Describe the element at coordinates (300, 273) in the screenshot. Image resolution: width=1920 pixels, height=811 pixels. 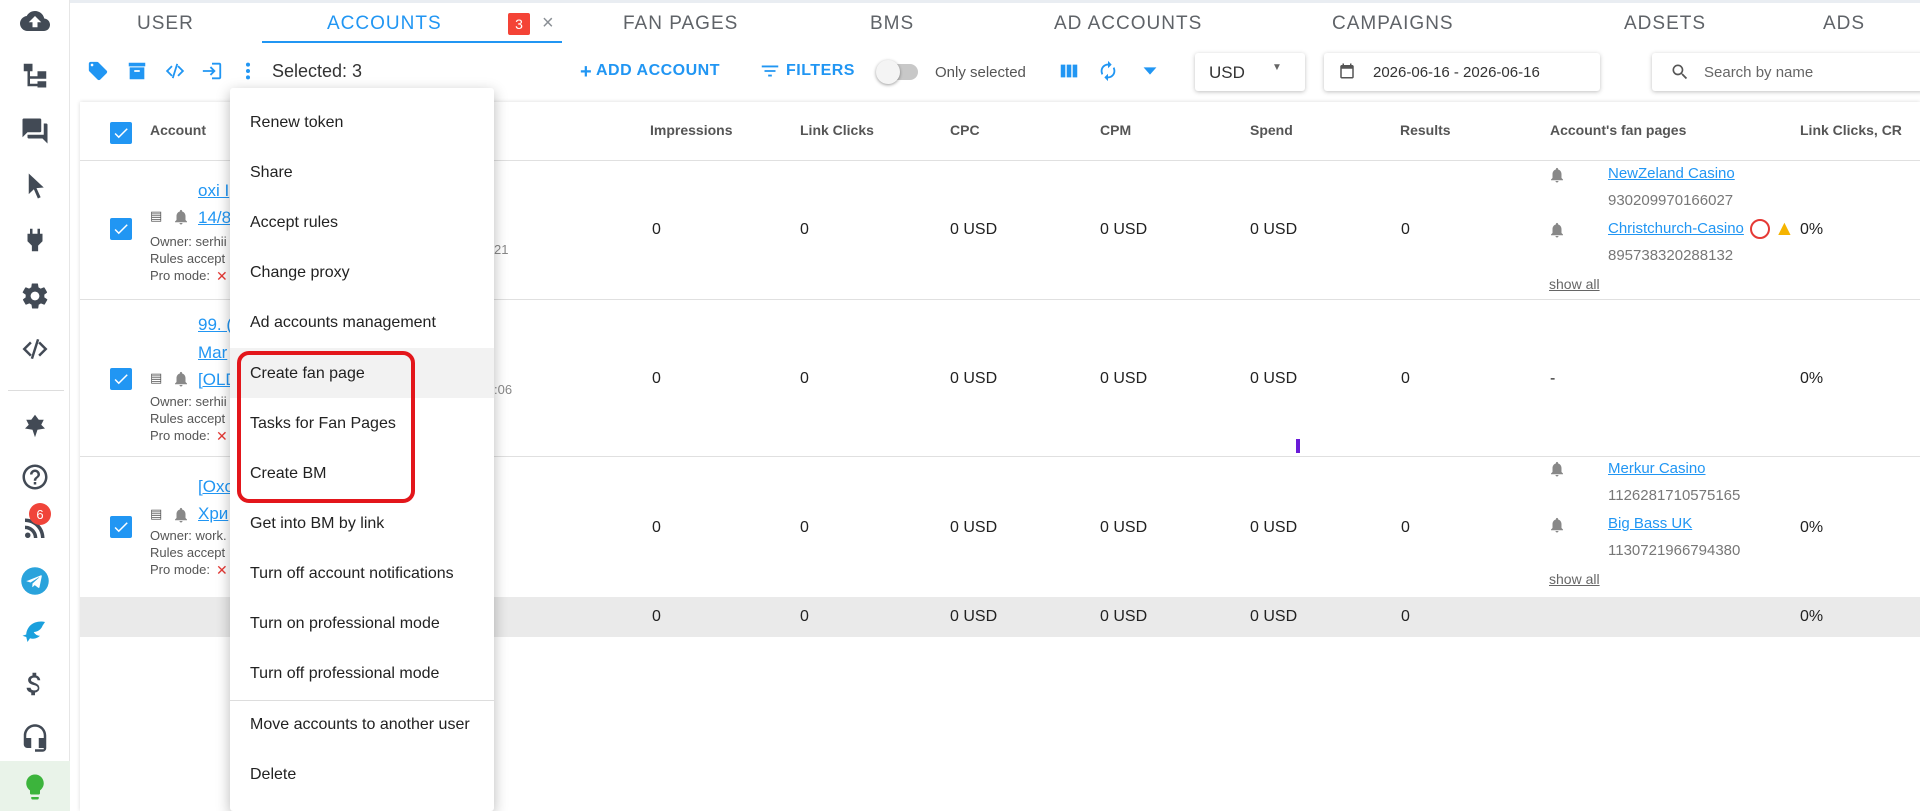
I see `menu-item-change-proxy: Change proxy` at that location.